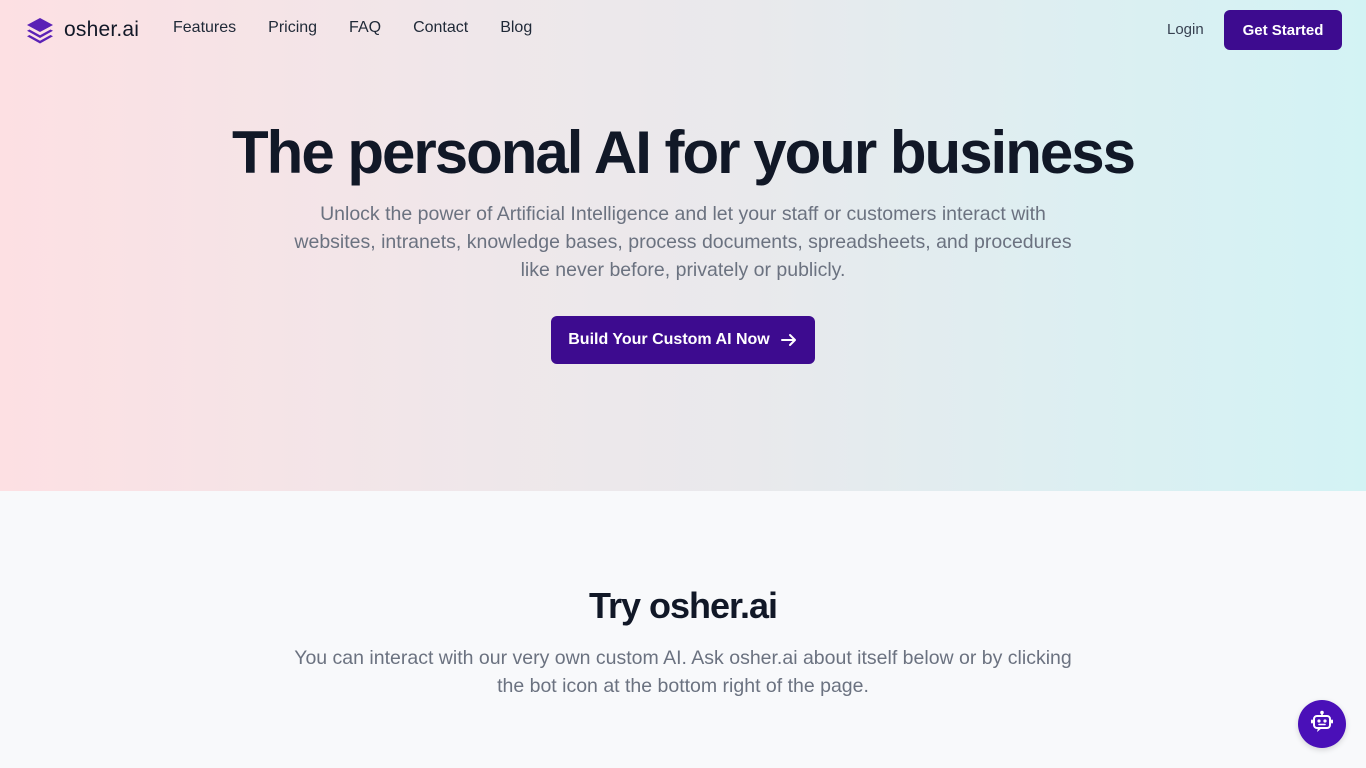 This screenshot has width=1366, height=768. I want to click on brand-logo-link: osher.ai, so click(82, 30).